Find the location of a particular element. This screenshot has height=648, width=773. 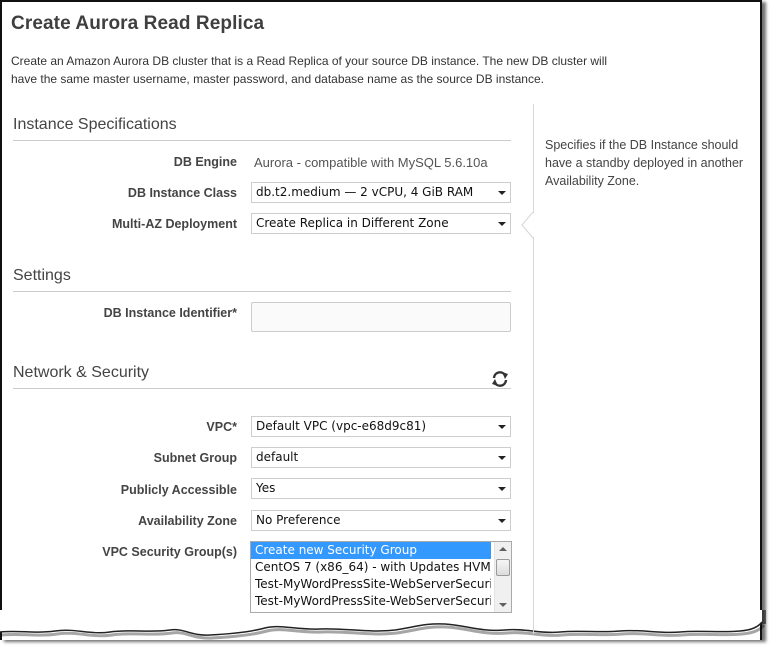

vpc-select: Default VPC (vpc-e68d9c81) is located at coordinates (381, 426).